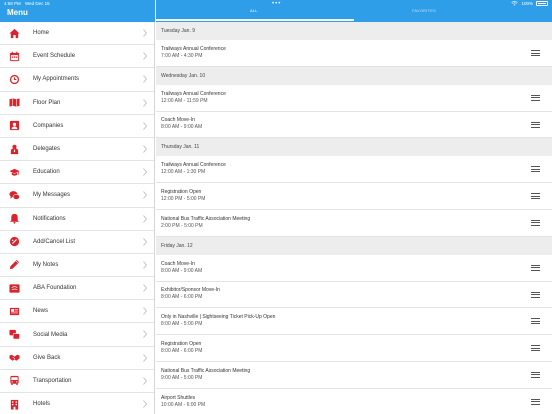 This screenshot has height=414, width=552. Describe the element at coordinates (354, 196) in the screenshot. I see `schedule-event: Registration Open 12:00 PM - 5:00 PM` at that location.